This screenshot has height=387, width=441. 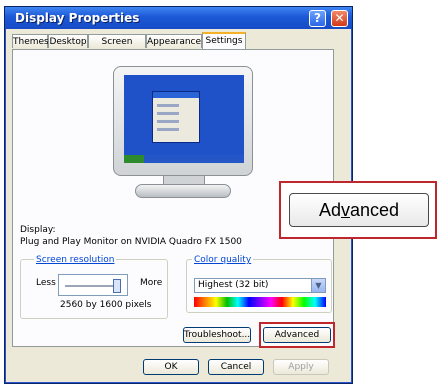 I want to click on monitor-preview, so click(x=183, y=132).